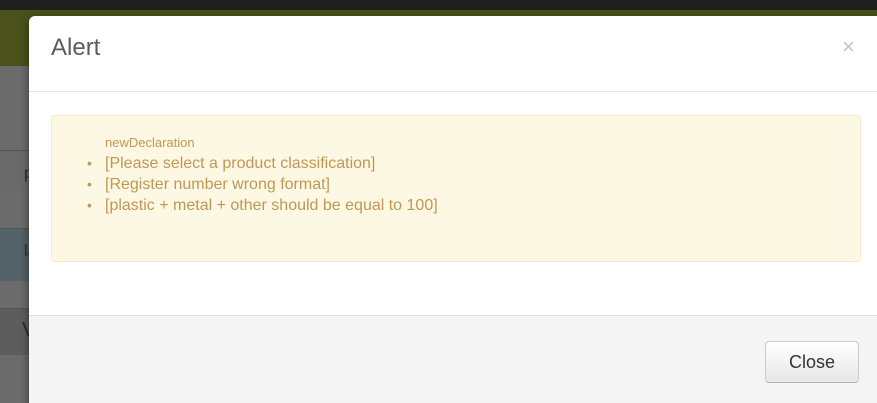 This screenshot has height=403, width=877. I want to click on modal-title: Alert, so click(76, 47).